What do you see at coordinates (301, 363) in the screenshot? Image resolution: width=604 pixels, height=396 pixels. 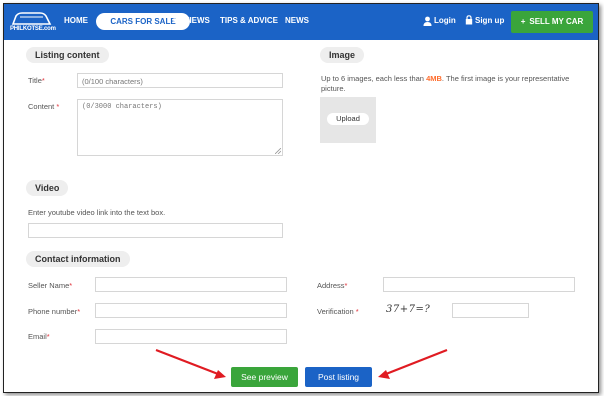 I see `annotation-arrows` at bounding box center [301, 363].